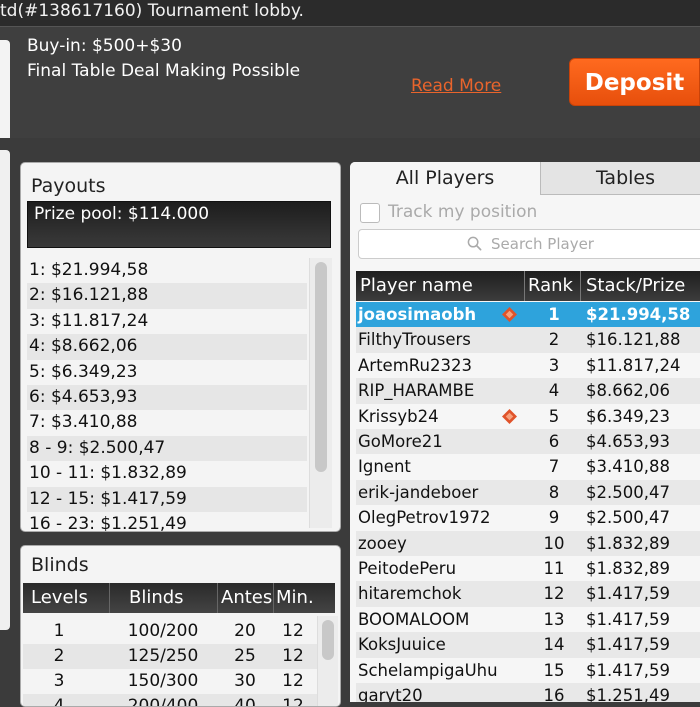  I want to click on payouts-scroll-thumb, so click(321, 367).